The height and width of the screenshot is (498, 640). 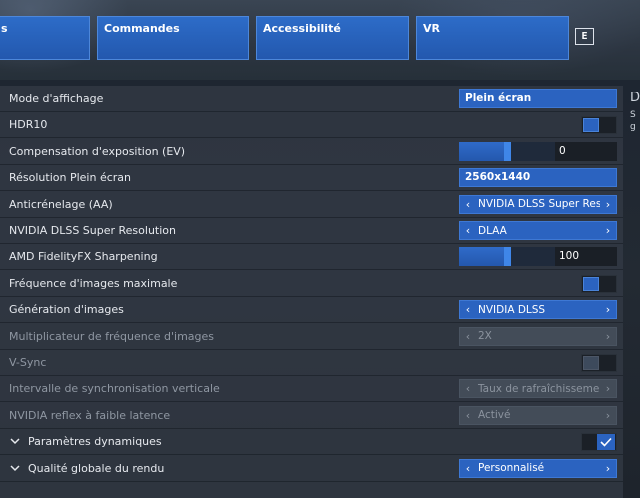 What do you see at coordinates (302, 28) in the screenshot?
I see `tab-accessibilite-label: Accessibilité` at bounding box center [302, 28].